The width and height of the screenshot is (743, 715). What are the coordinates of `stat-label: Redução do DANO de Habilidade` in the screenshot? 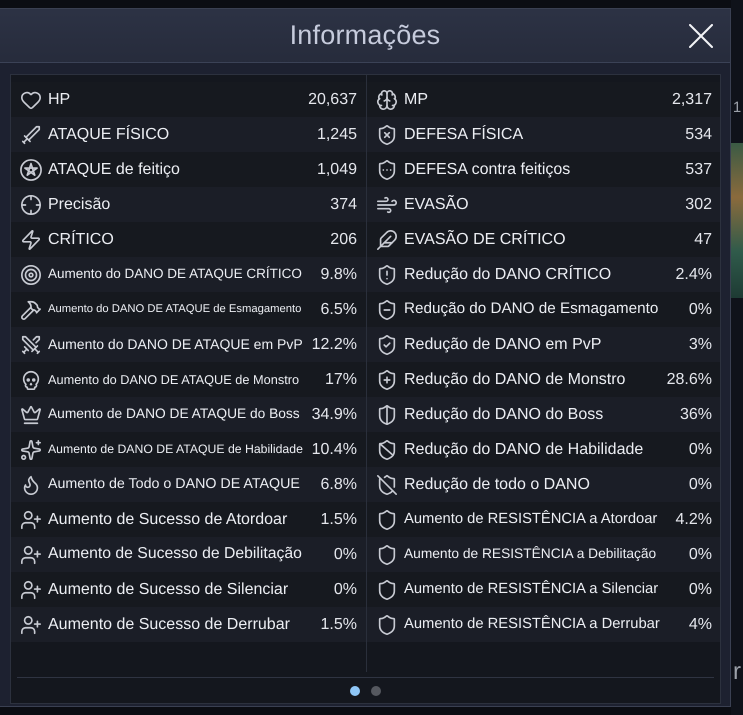 It's located at (524, 450).